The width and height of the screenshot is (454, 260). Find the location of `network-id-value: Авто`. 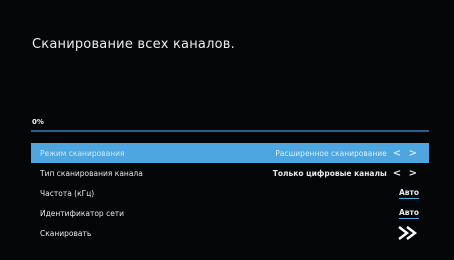

network-id-value: Авто is located at coordinates (408, 213).